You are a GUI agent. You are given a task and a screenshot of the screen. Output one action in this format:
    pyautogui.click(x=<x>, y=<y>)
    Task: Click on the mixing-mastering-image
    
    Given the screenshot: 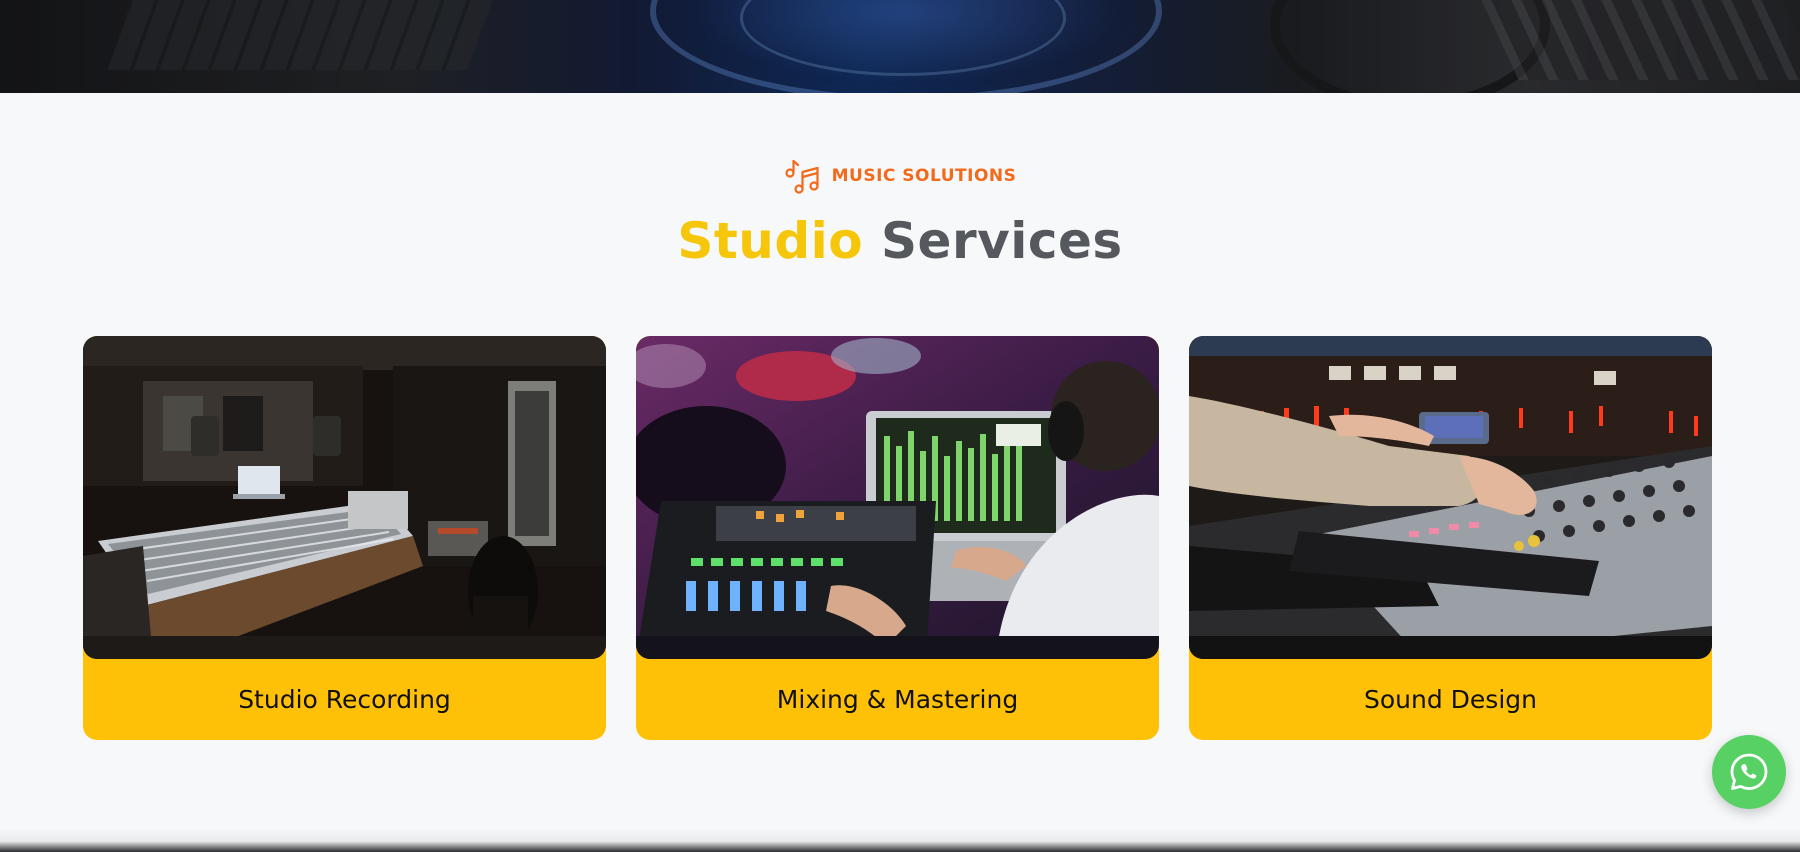 What is the action you would take?
    pyautogui.click(x=897, y=497)
    